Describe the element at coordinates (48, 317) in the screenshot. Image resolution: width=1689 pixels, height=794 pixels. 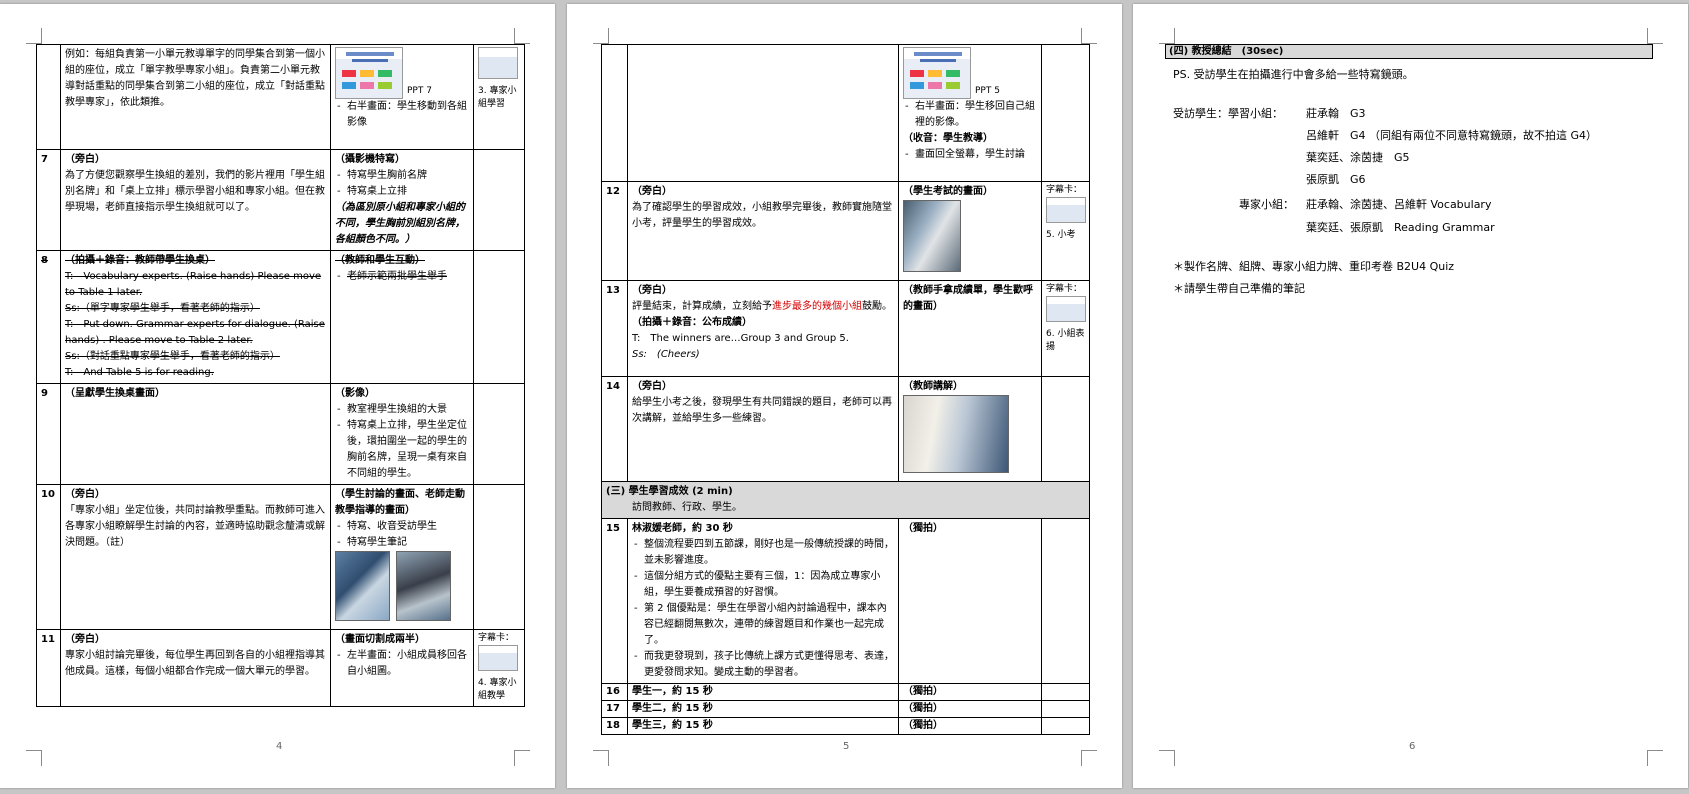
I see `row-number: 8` at that location.